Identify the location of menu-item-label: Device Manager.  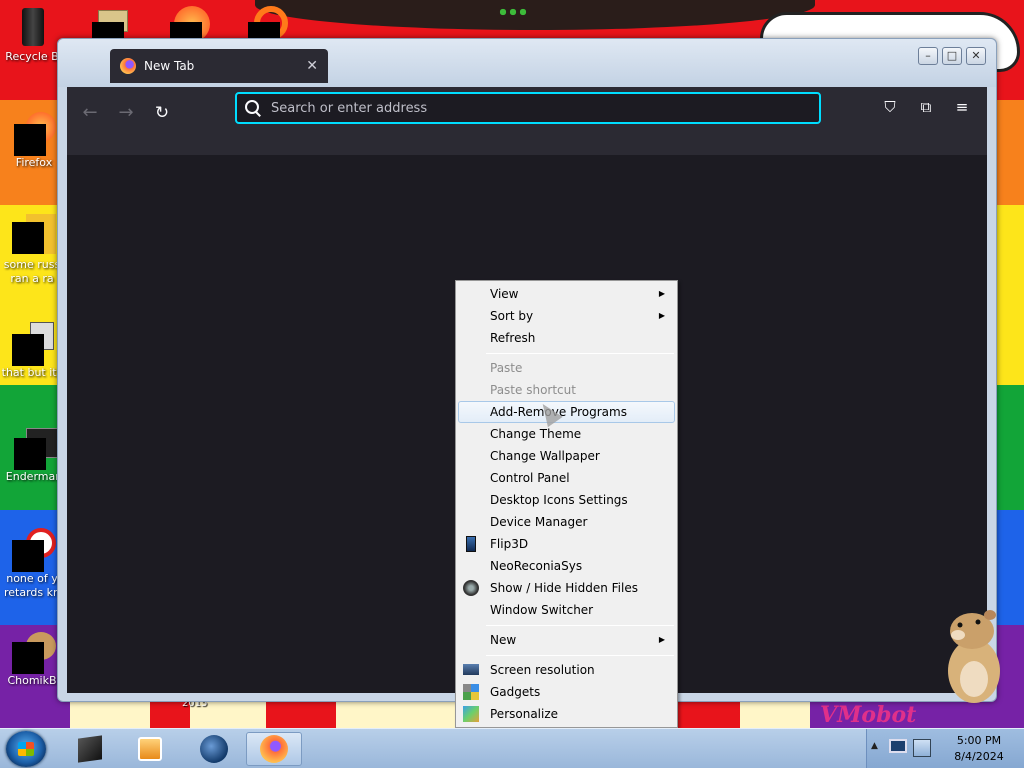
(539, 522).